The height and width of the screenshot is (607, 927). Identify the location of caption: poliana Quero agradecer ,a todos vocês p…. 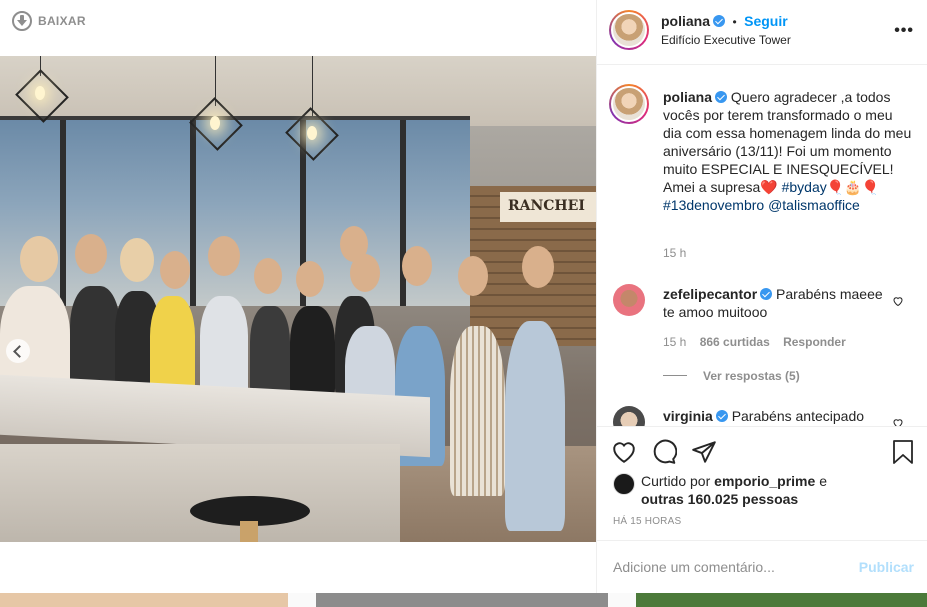
(788, 151).